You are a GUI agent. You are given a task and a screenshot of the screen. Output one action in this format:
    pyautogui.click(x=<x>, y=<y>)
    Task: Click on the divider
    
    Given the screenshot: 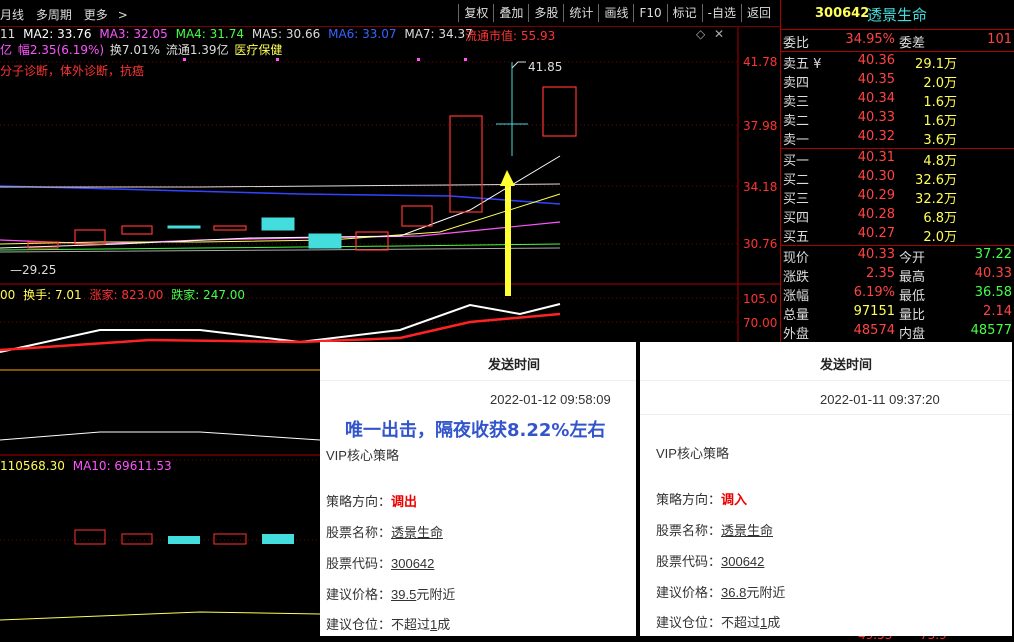 What is the action you would take?
    pyautogui.click(x=826, y=414)
    